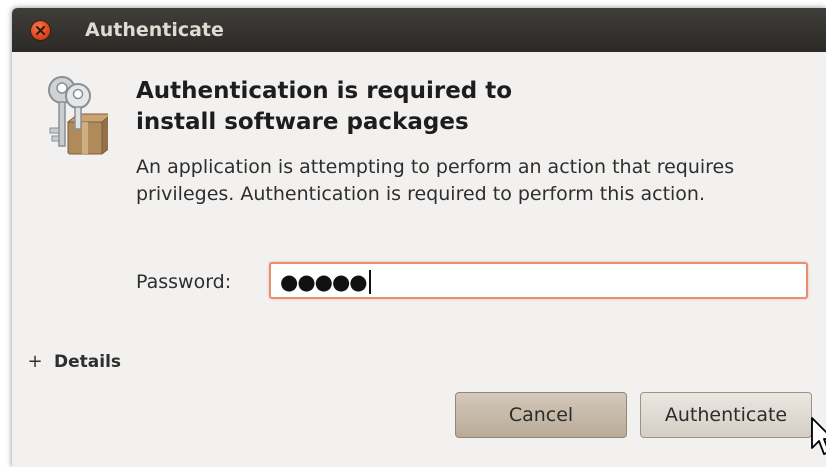 The width and height of the screenshot is (826, 467). I want to click on password-value-row: ●●●●●, so click(325, 282).